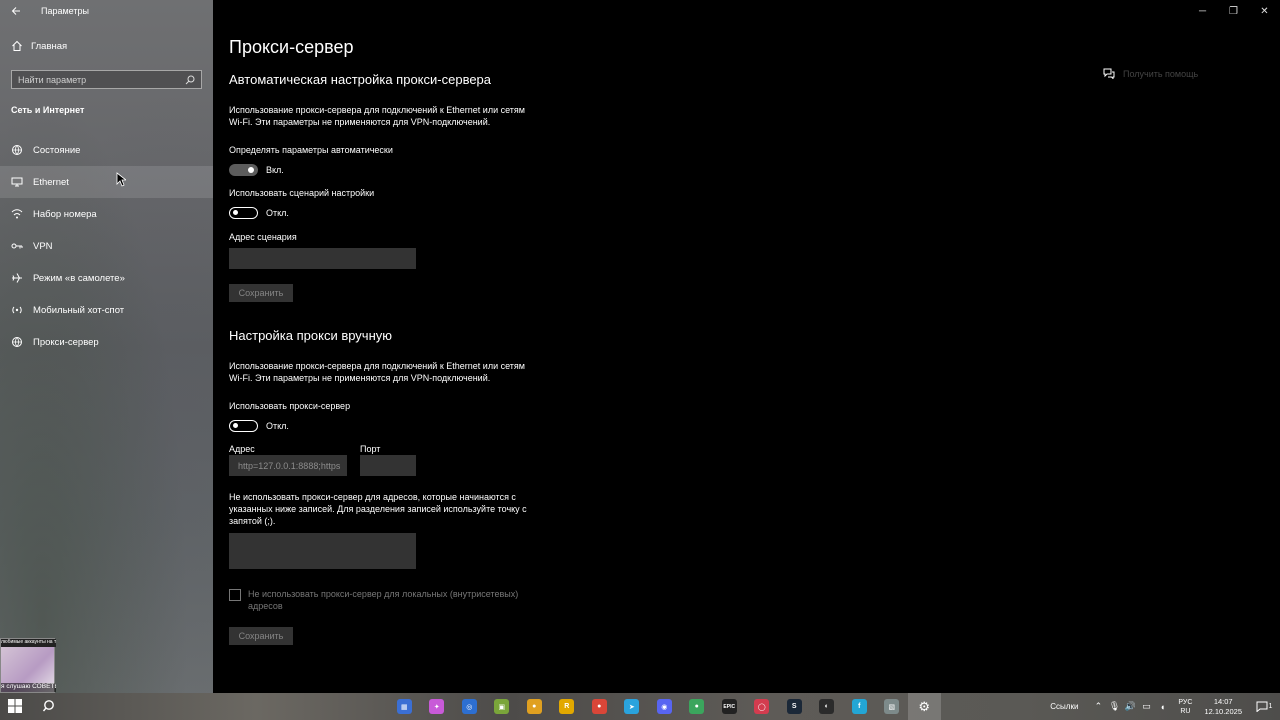 This screenshot has width=1280, height=720. What do you see at coordinates (106, 342) in the screenshot?
I see `sidebar-item-proxy: Прокси-сервер` at bounding box center [106, 342].